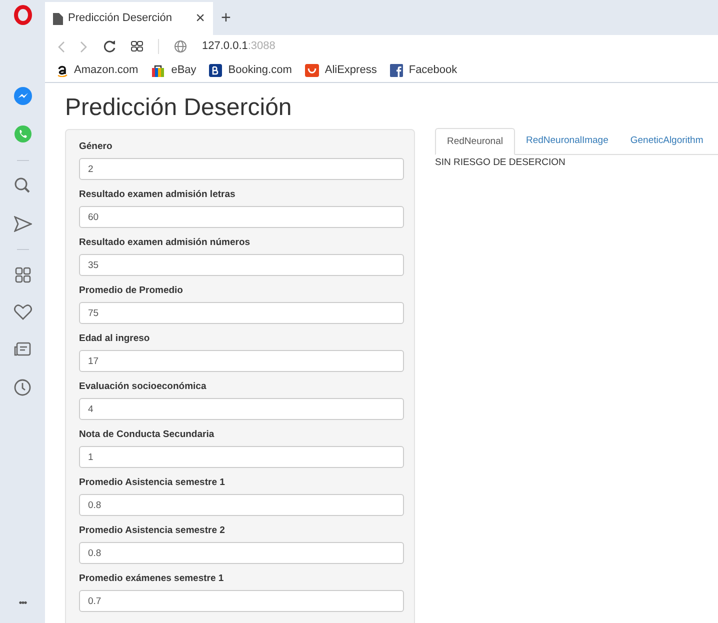 The width and height of the screenshot is (718, 623). What do you see at coordinates (23, 312) in the screenshot?
I see `heart-icon` at bounding box center [23, 312].